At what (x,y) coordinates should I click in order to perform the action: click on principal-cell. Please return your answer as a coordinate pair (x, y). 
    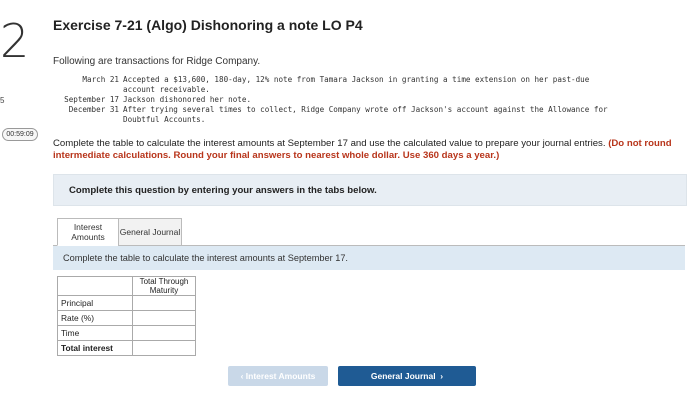
    Looking at the image, I should click on (164, 303).